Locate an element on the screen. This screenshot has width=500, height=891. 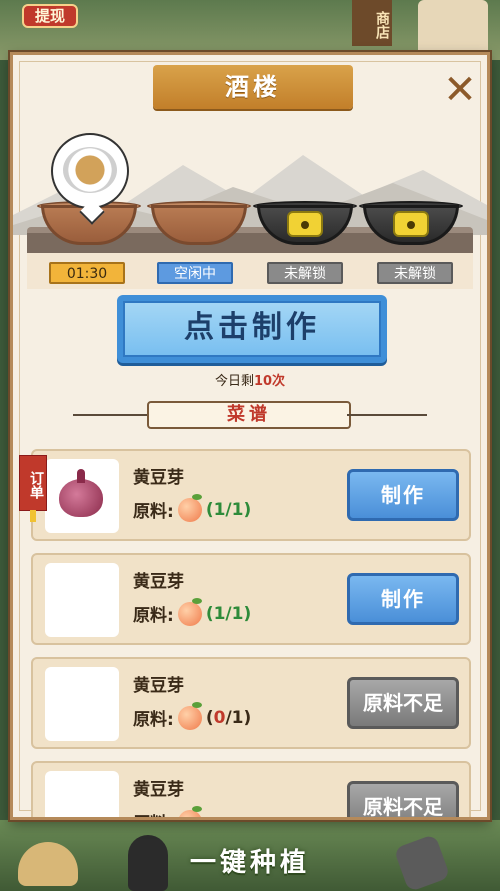
material-have: 0 is located at coordinates (219, 717).